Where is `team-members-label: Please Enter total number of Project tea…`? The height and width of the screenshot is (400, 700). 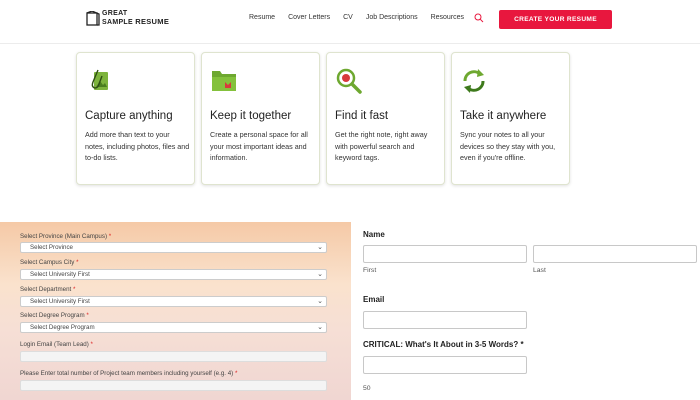
team-members-label: Please Enter total number of Project tea… is located at coordinates (129, 373).